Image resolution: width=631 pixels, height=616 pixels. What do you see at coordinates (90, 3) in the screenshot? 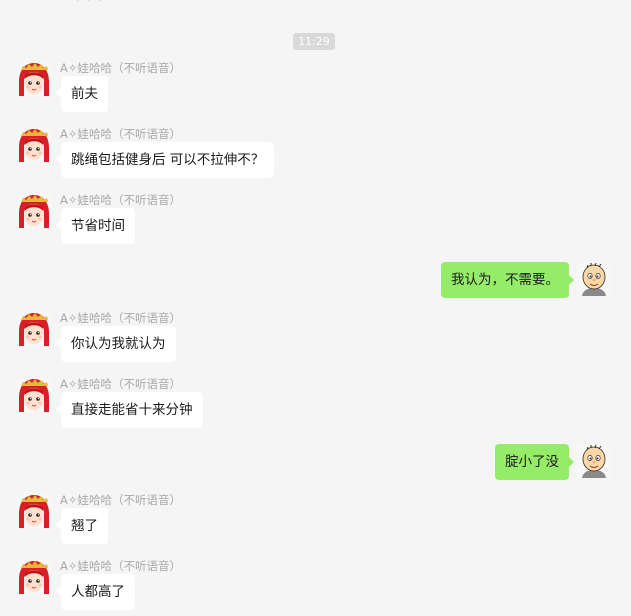
I see `top-partial-text: · · ·` at bounding box center [90, 3].